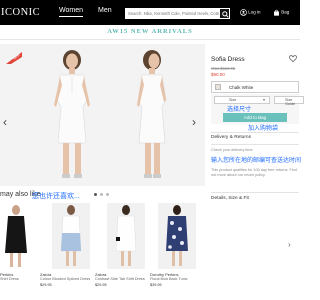 This screenshot has width=320, height=300. What do you see at coordinates (242, 100) in the screenshot?
I see `size-select: Size` at bounding box center [242, 100].